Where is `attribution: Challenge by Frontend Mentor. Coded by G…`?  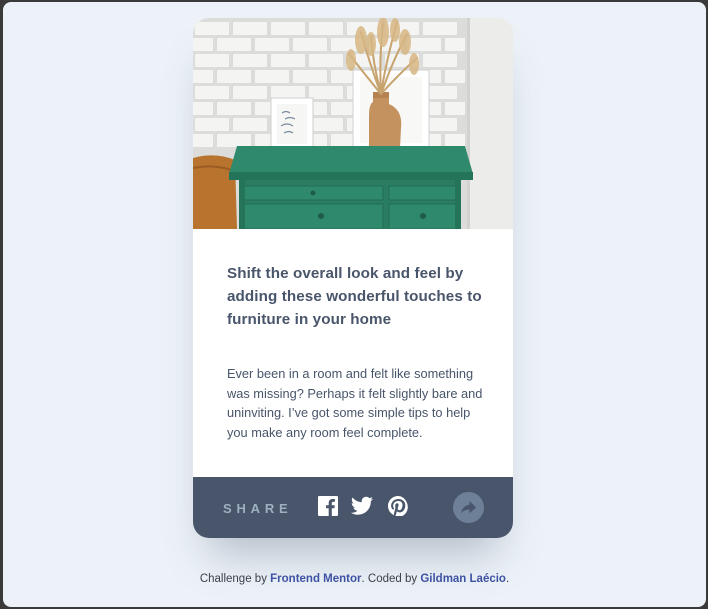 attribution: Challenge by Frontend Mentor. Coded by G… is located at coordinates (354, 579).